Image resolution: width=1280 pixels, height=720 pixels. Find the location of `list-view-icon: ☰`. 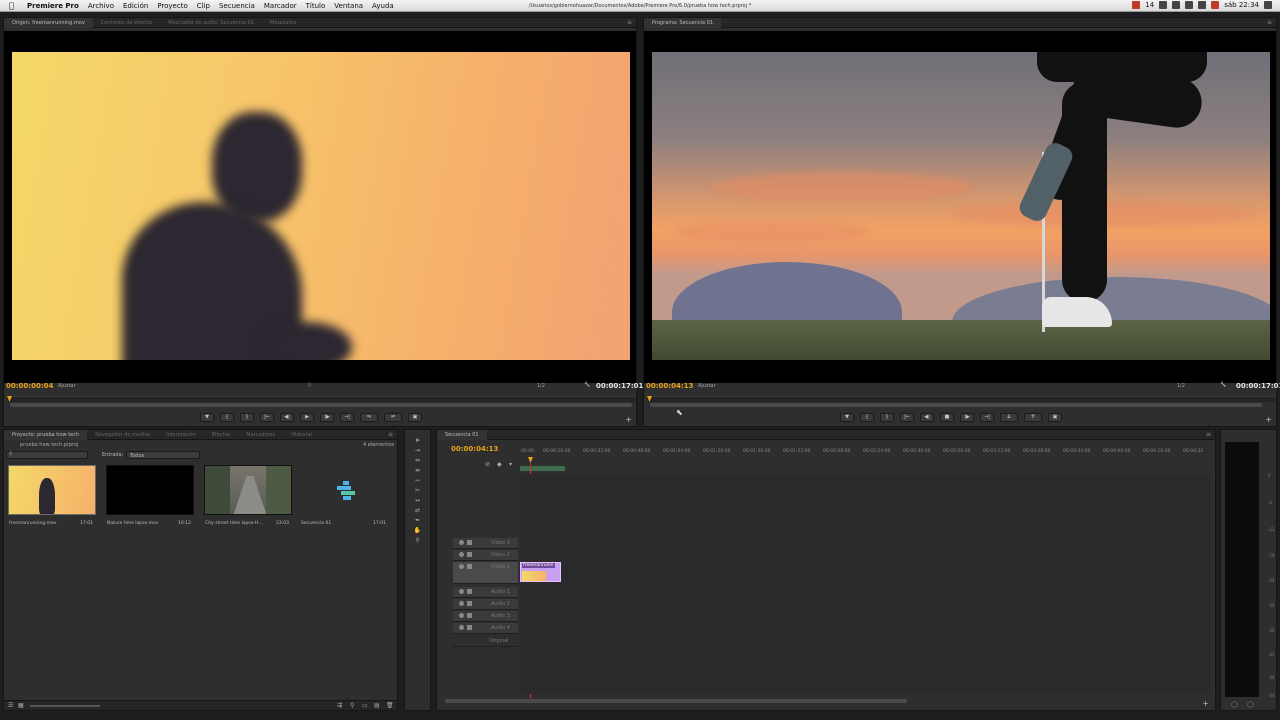

list-view-icon: ☰ is located at coordinates (10, 705).